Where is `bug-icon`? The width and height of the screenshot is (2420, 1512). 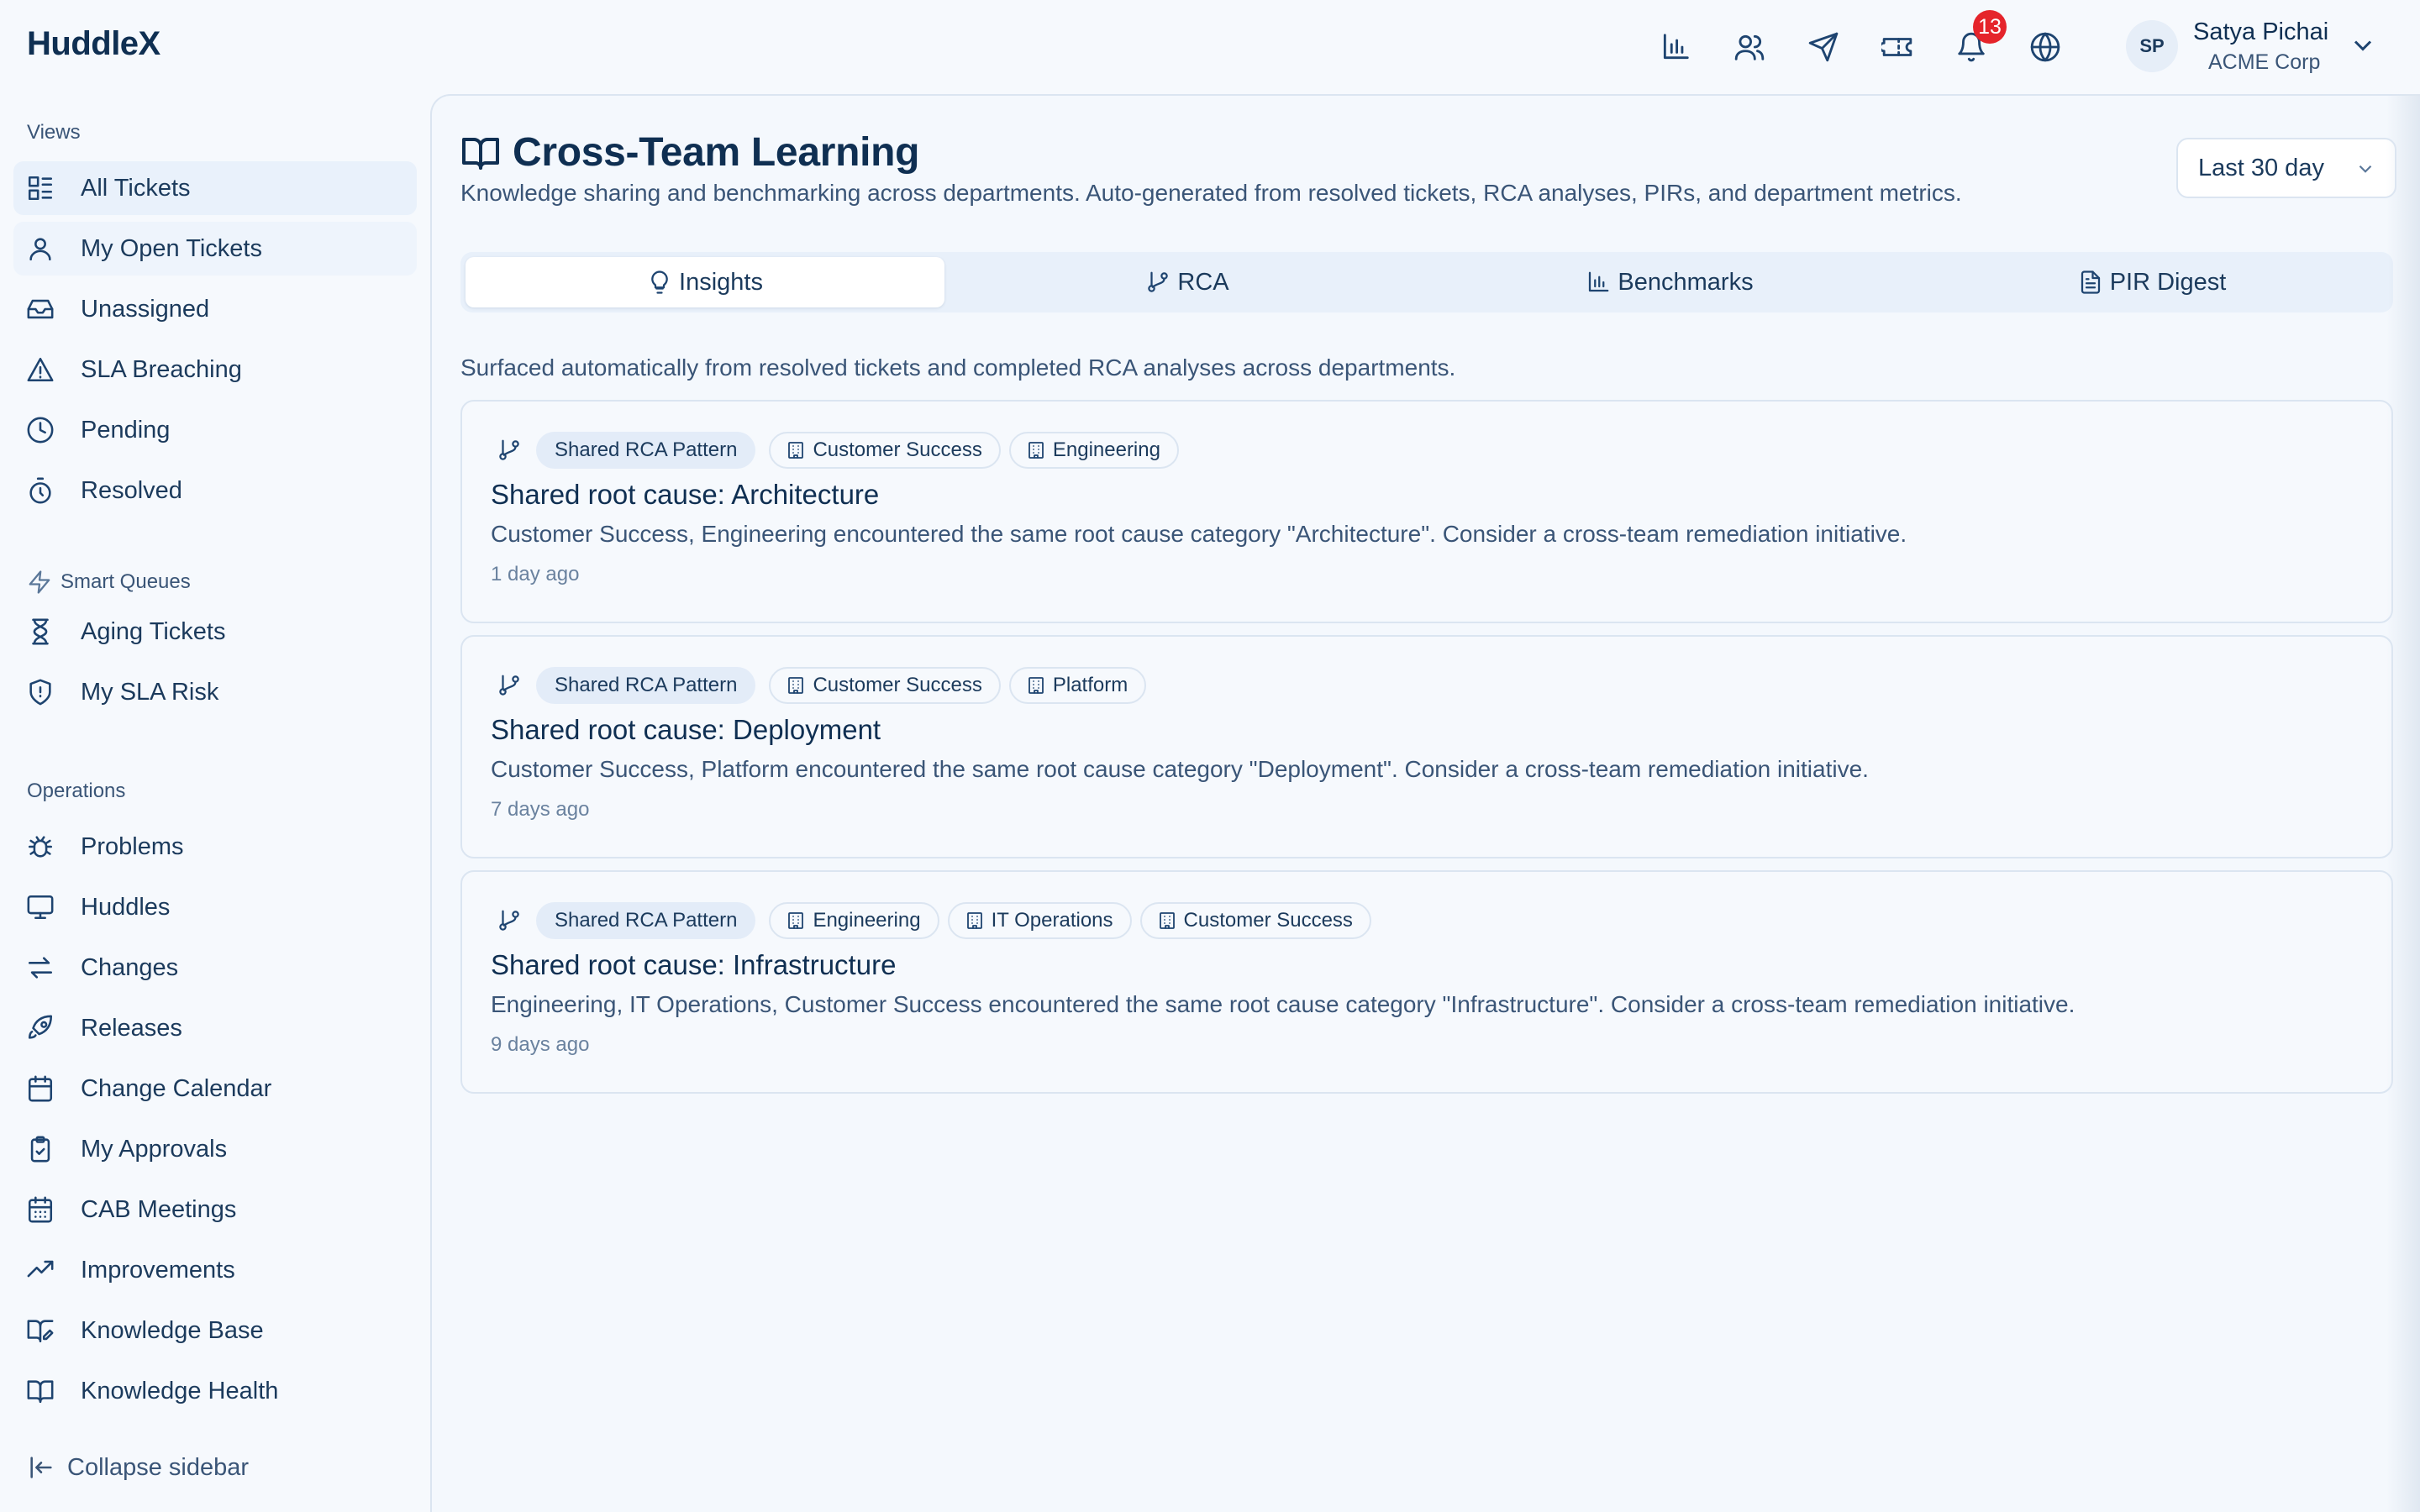
bug-icon is located at coordinates (40, 847).